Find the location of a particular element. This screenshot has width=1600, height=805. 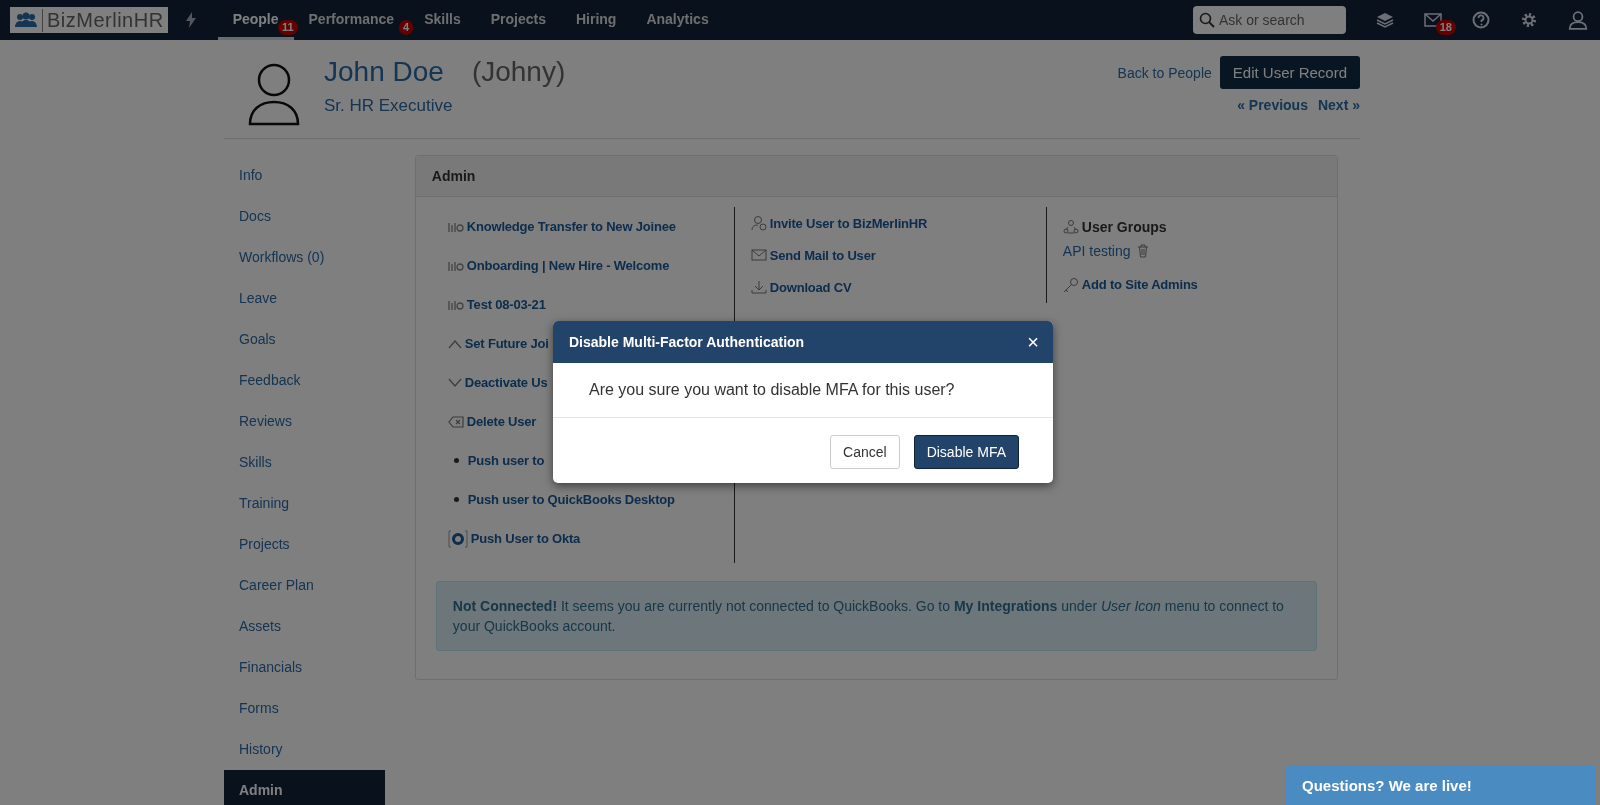

cancel-button: Cancel is located at coordinates (865, 452).